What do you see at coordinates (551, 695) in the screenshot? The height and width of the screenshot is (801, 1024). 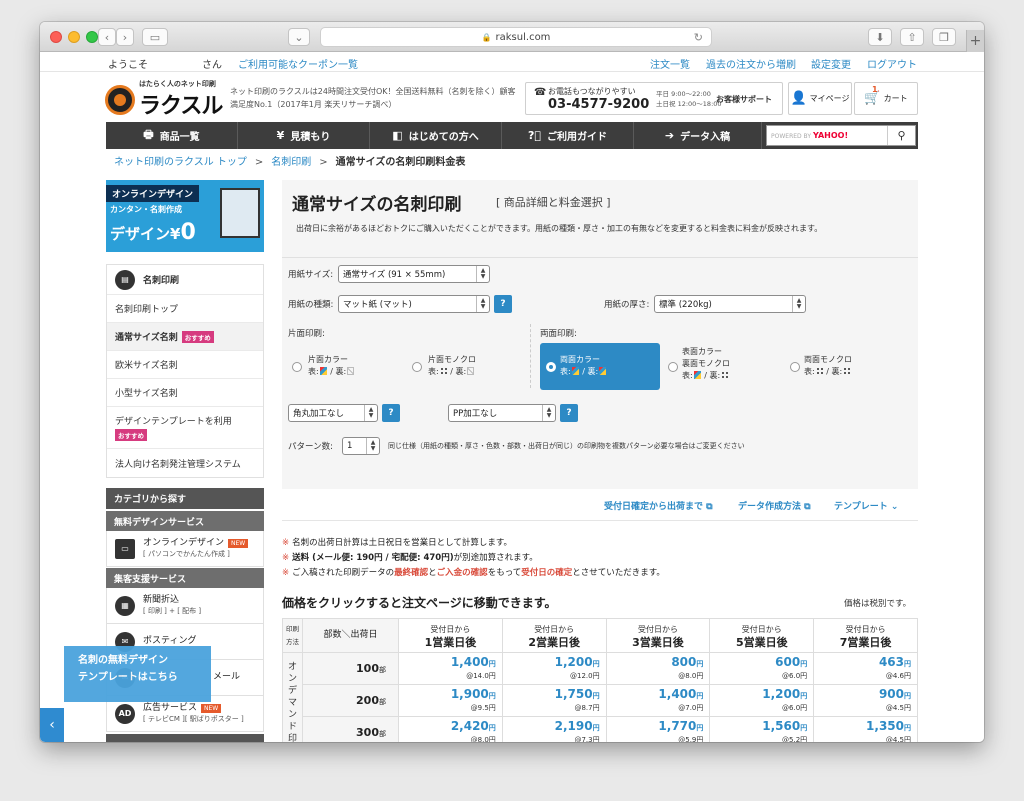 I see `price-value: 1,750円` at bounding box center [551, 695].